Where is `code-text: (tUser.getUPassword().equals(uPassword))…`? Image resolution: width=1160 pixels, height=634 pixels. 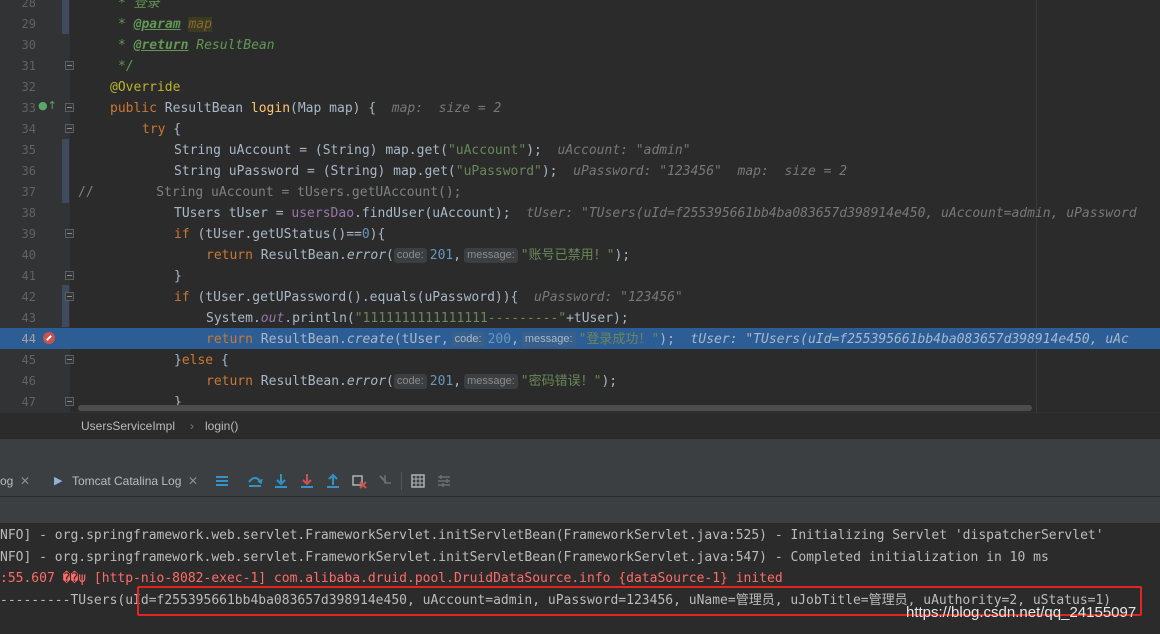
code-text: (tUser.getUPassword().equals(uPassword))… is located at coordinates (354, 297).